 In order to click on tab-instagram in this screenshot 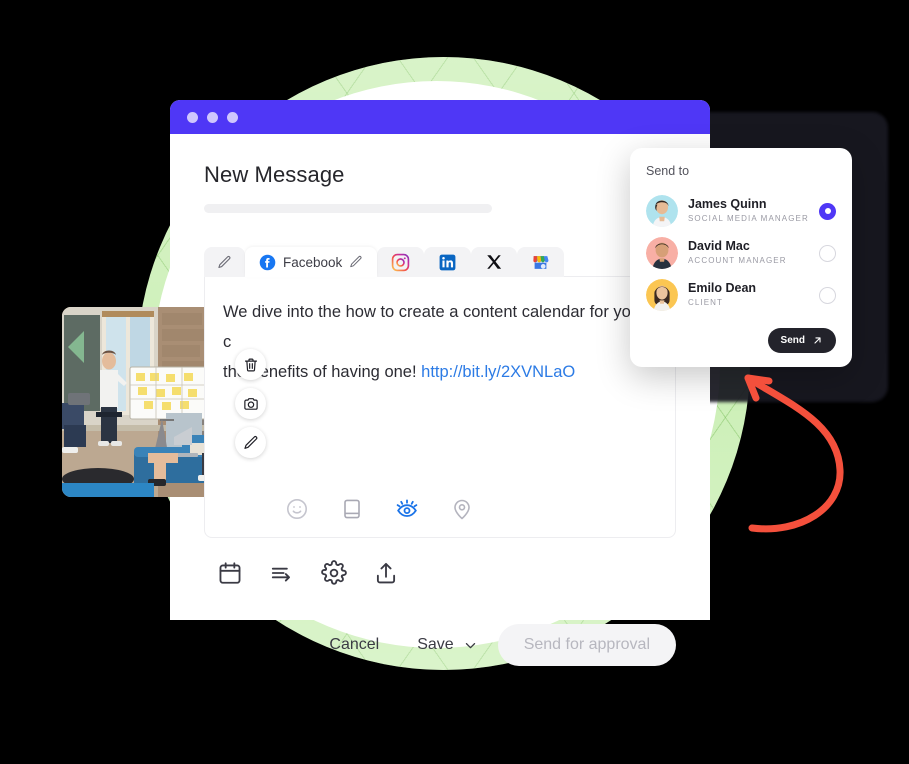, I will do `click(401, 262)`.